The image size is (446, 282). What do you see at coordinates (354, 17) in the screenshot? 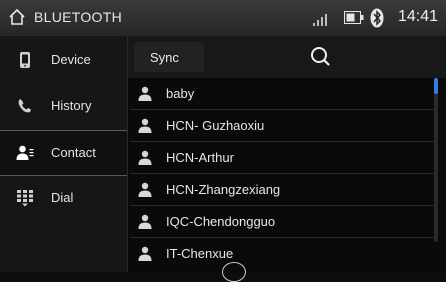
I see `battery-icon` at bounding box center [354, 17].